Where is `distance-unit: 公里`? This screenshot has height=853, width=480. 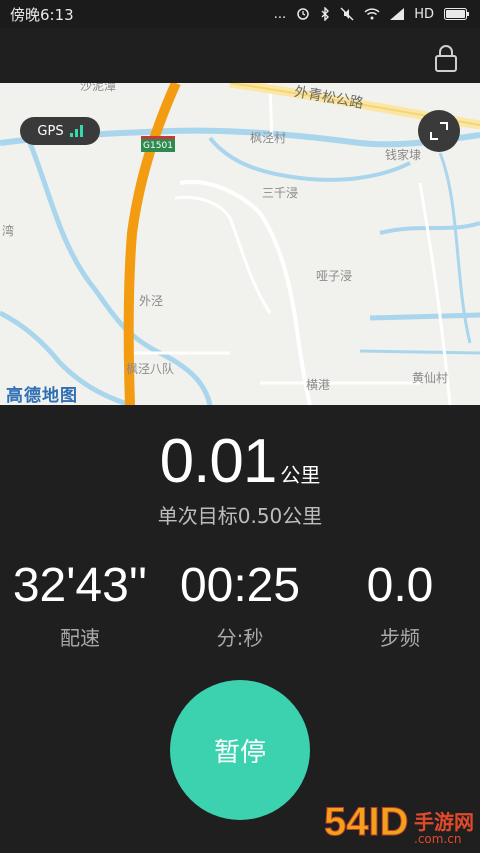 distance-unit: 公里 is located at coordinates (300, 475).